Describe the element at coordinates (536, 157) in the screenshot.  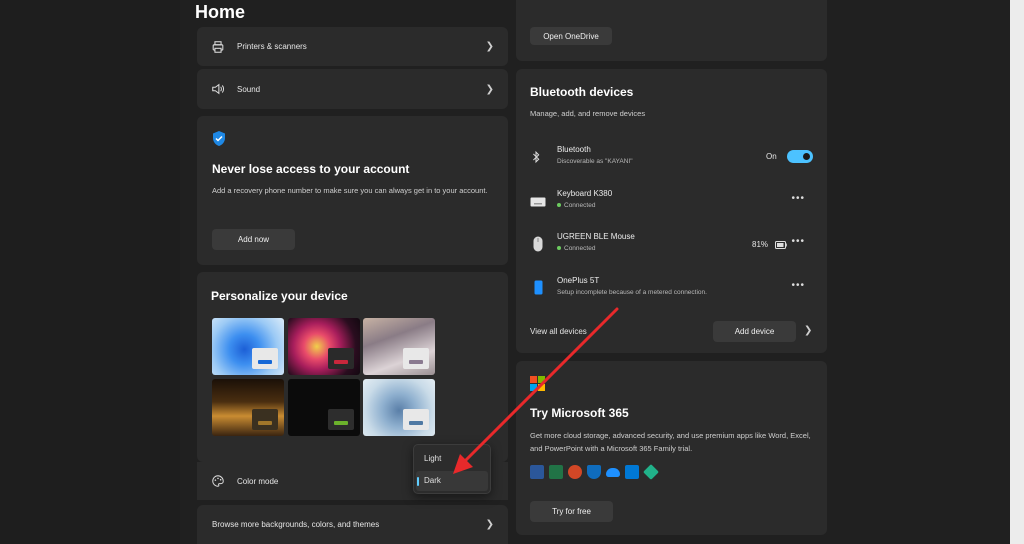
I see `bluetooth-icon` at that location.